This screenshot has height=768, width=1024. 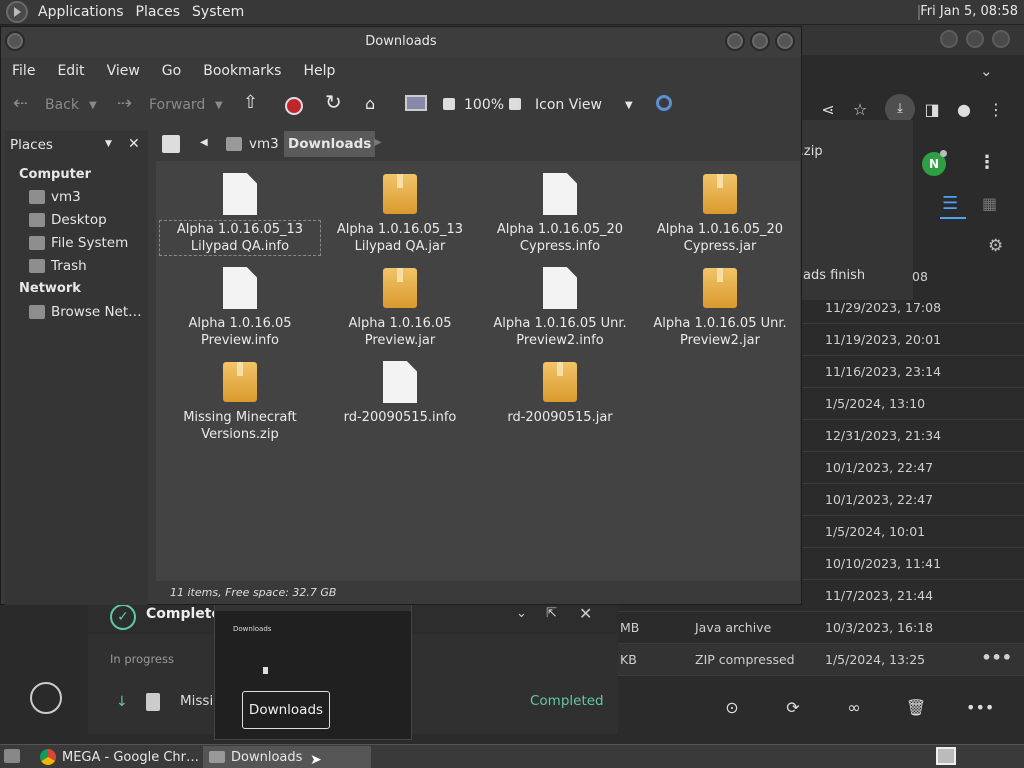 What do you see at coordinates (171, 71) in the screenshot?
I see `menu-go: Go` at bounding box center [171, 71].